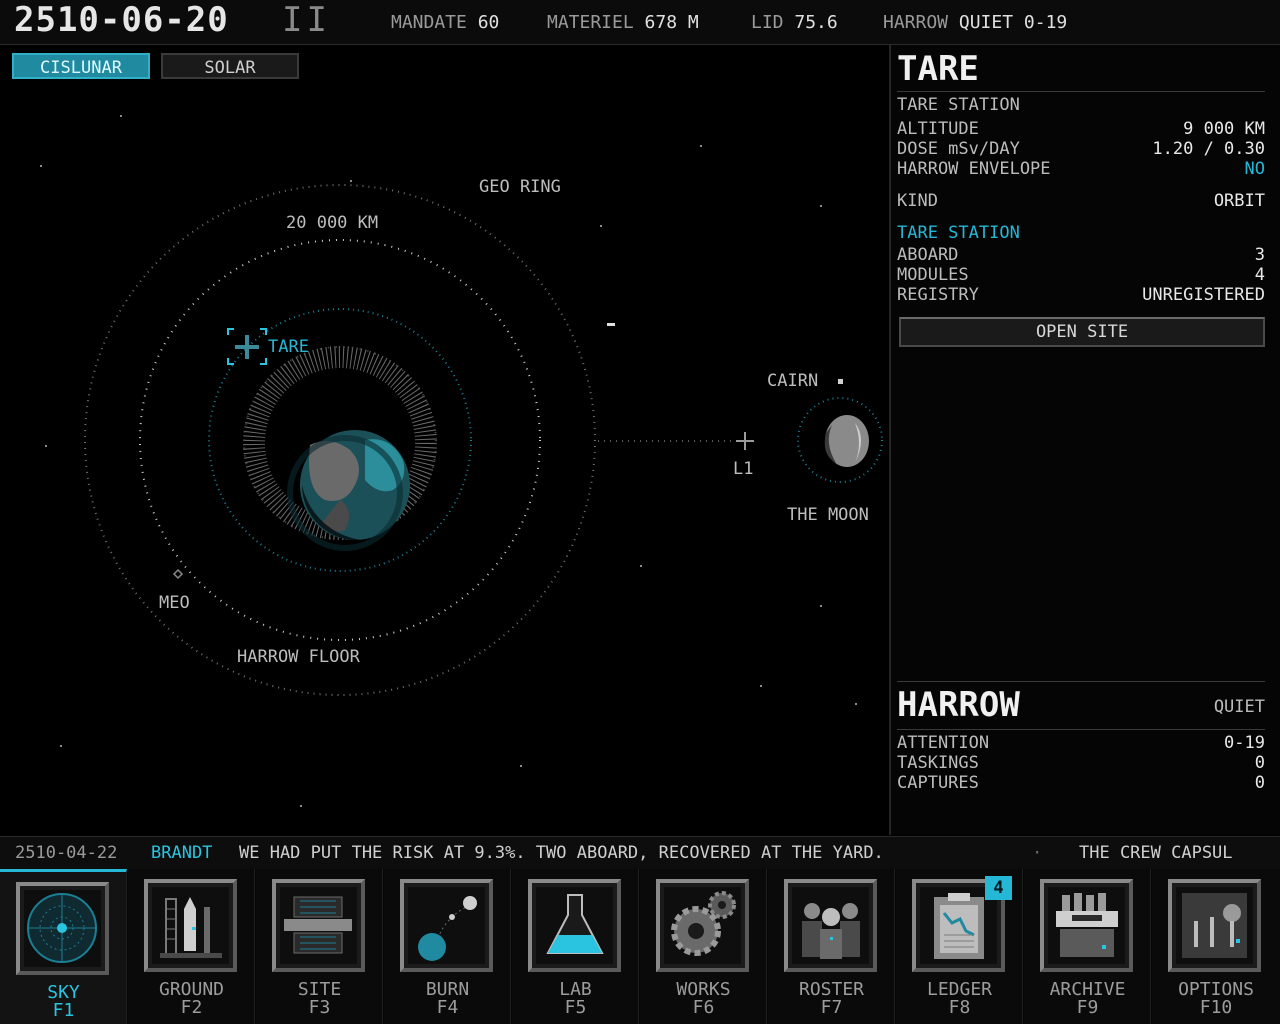  Describe the element at coordinates (319, 1007) in the screenshot. I see `tab-key: F3` at that location.